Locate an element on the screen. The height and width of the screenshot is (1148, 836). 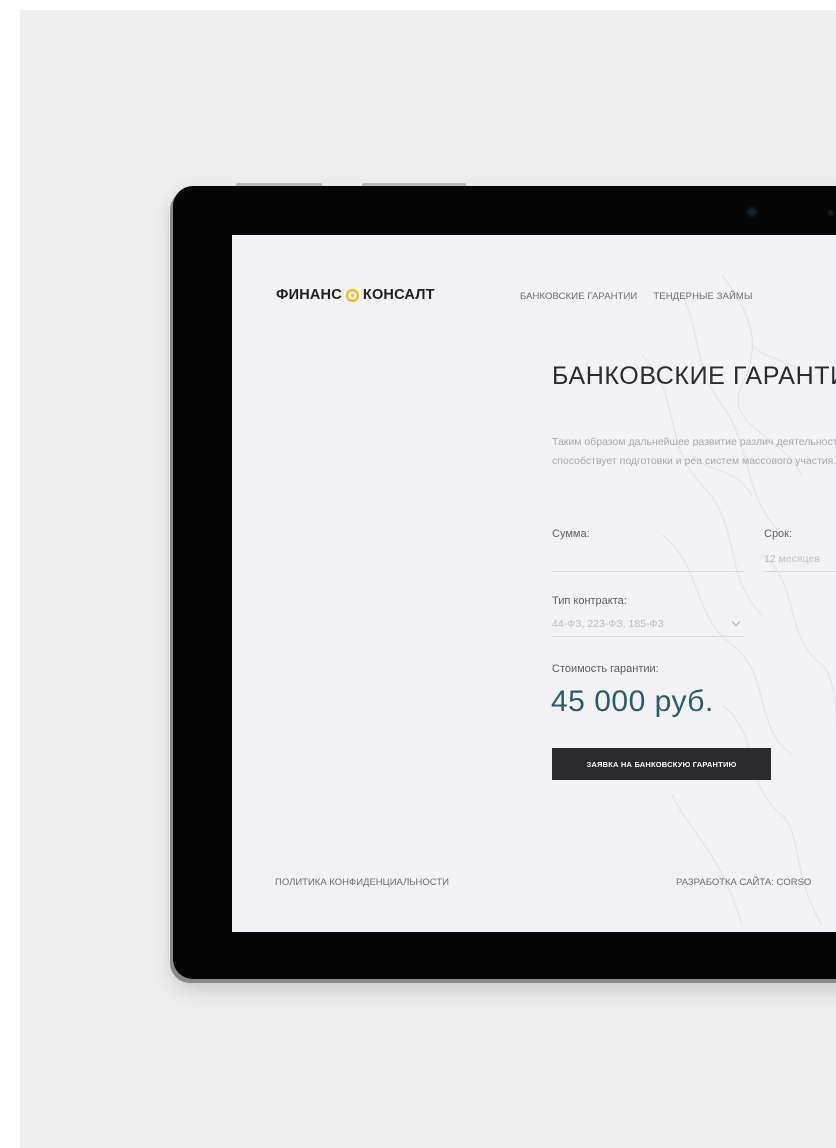
contract-type-select: 44-ФЗ, 223-ФЗ, 185-ФЗ is located at coordinates (608, 624).